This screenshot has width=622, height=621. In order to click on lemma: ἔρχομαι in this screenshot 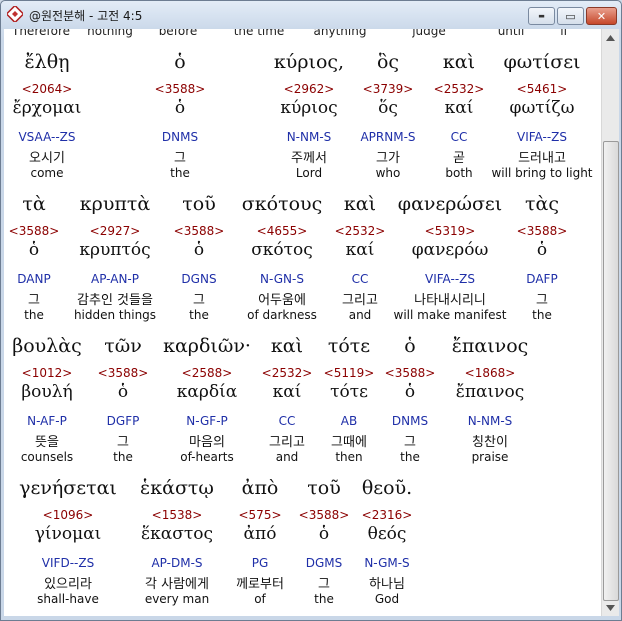, I will do `click(47, 108)`.